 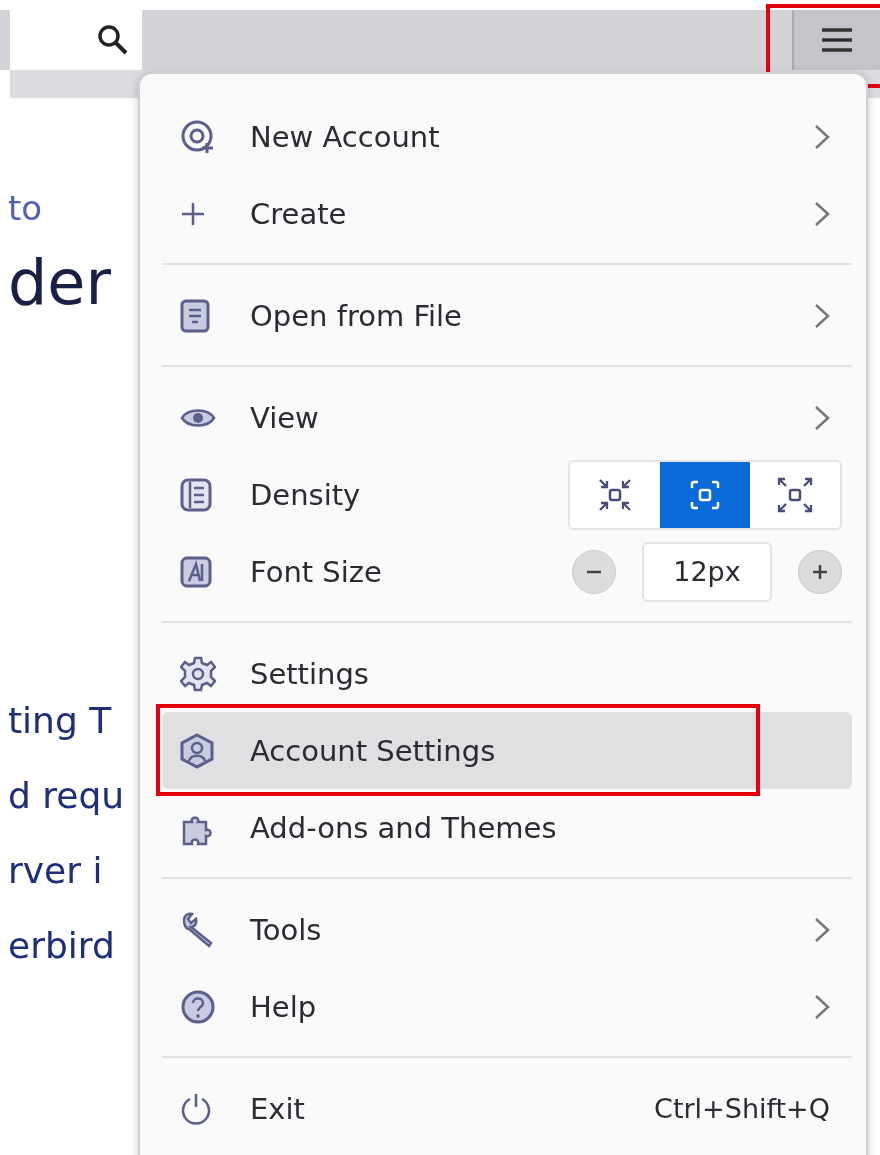 What do you see at coordinates (277, 1108) in the screenshot?
I see `menu-label: Exit` at bounding box center [277, 1108].